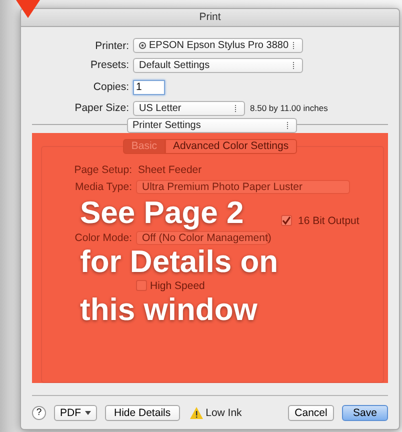 The image size is (402, 432). Describe the element at coordinates (103, 238) in the screenshot. I see `field-label: Color Mode:` at that location.